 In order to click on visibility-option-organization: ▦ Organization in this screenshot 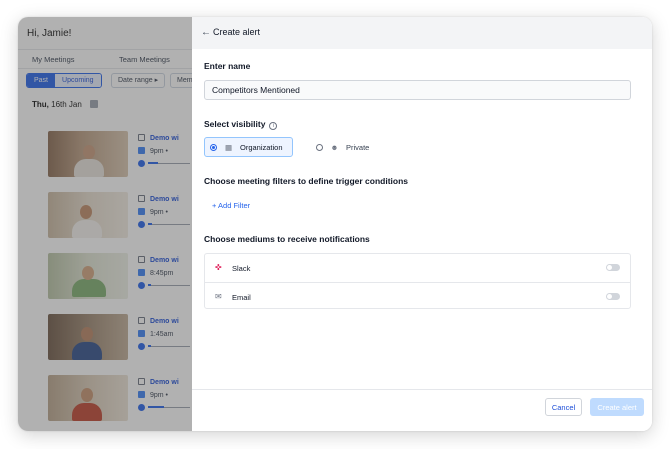, I will do `click(248, 147)`.